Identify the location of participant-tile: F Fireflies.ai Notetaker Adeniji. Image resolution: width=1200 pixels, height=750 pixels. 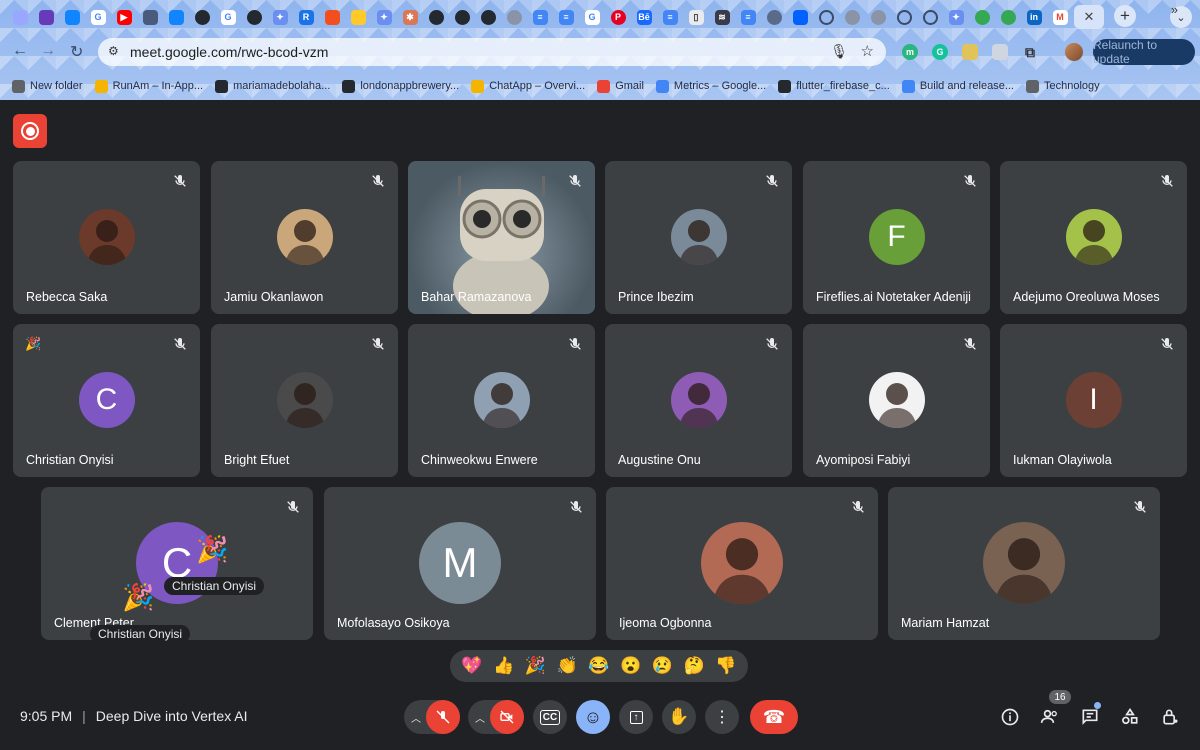
(896, 237).